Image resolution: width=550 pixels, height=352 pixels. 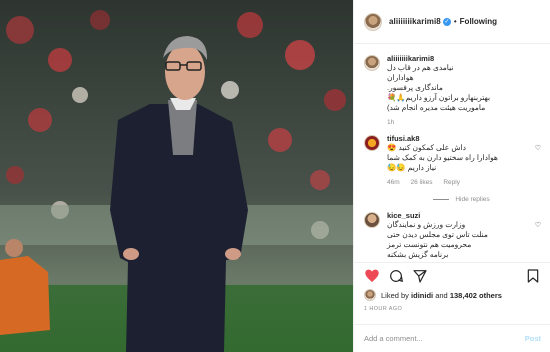 I want to click on caption-line: نیامدی هم در قاب دل, so click(x=420, y=67).